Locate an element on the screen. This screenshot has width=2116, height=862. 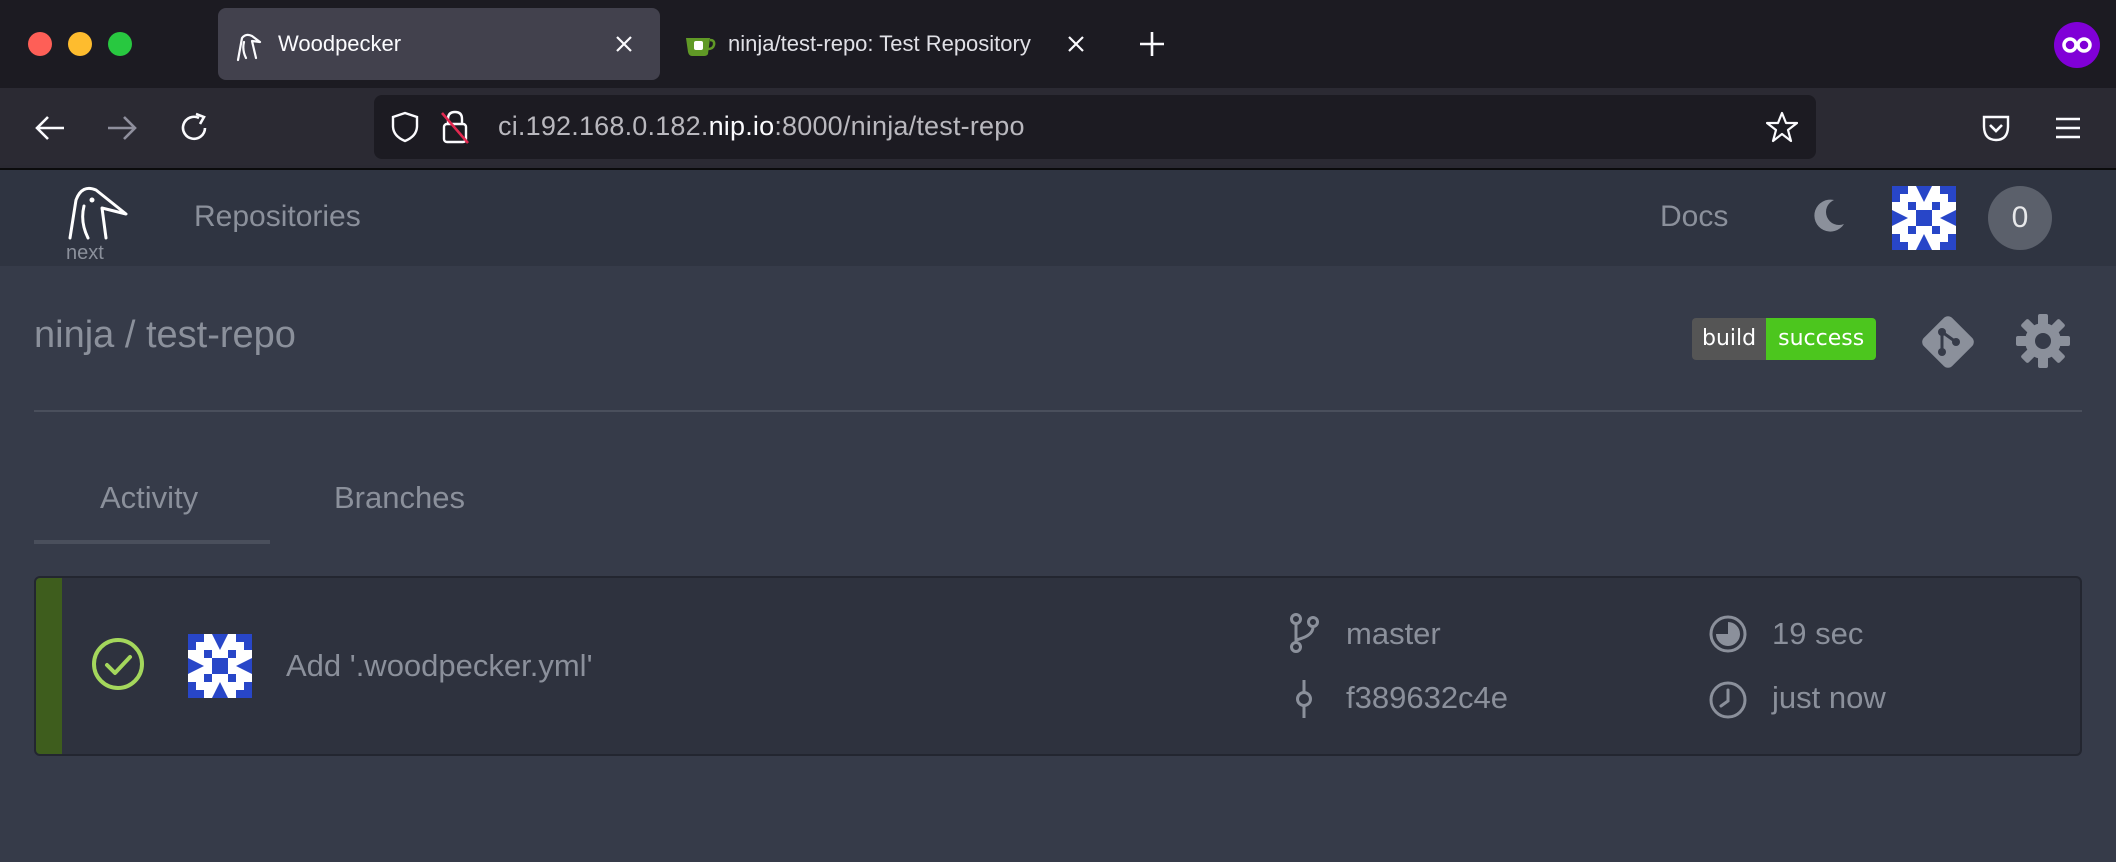
app-menu-button is located at coordinates (2068, 128).